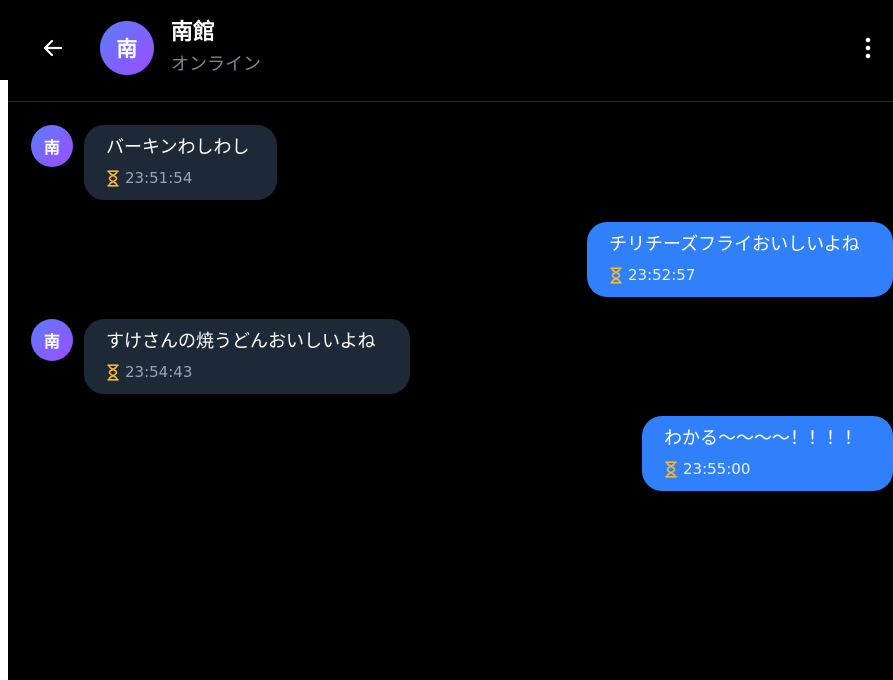 The image size is (893, 680). I want to click on message-time: 23:52:57, so click(662, 275).